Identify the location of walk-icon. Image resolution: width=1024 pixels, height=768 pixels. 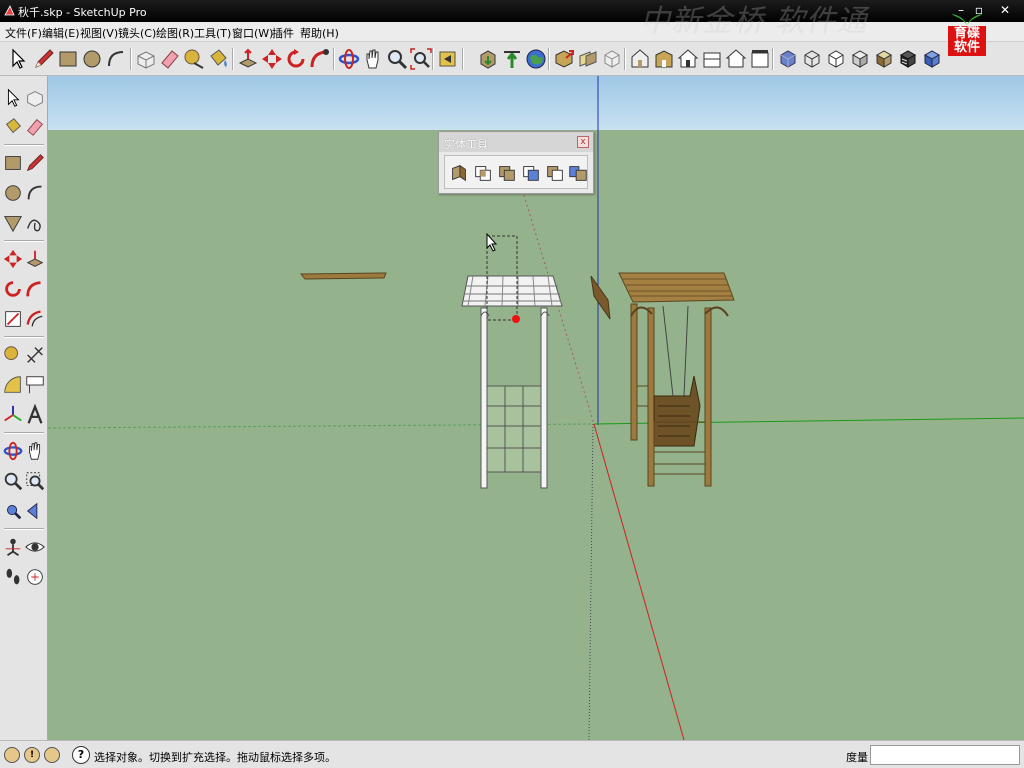
(13, 577).